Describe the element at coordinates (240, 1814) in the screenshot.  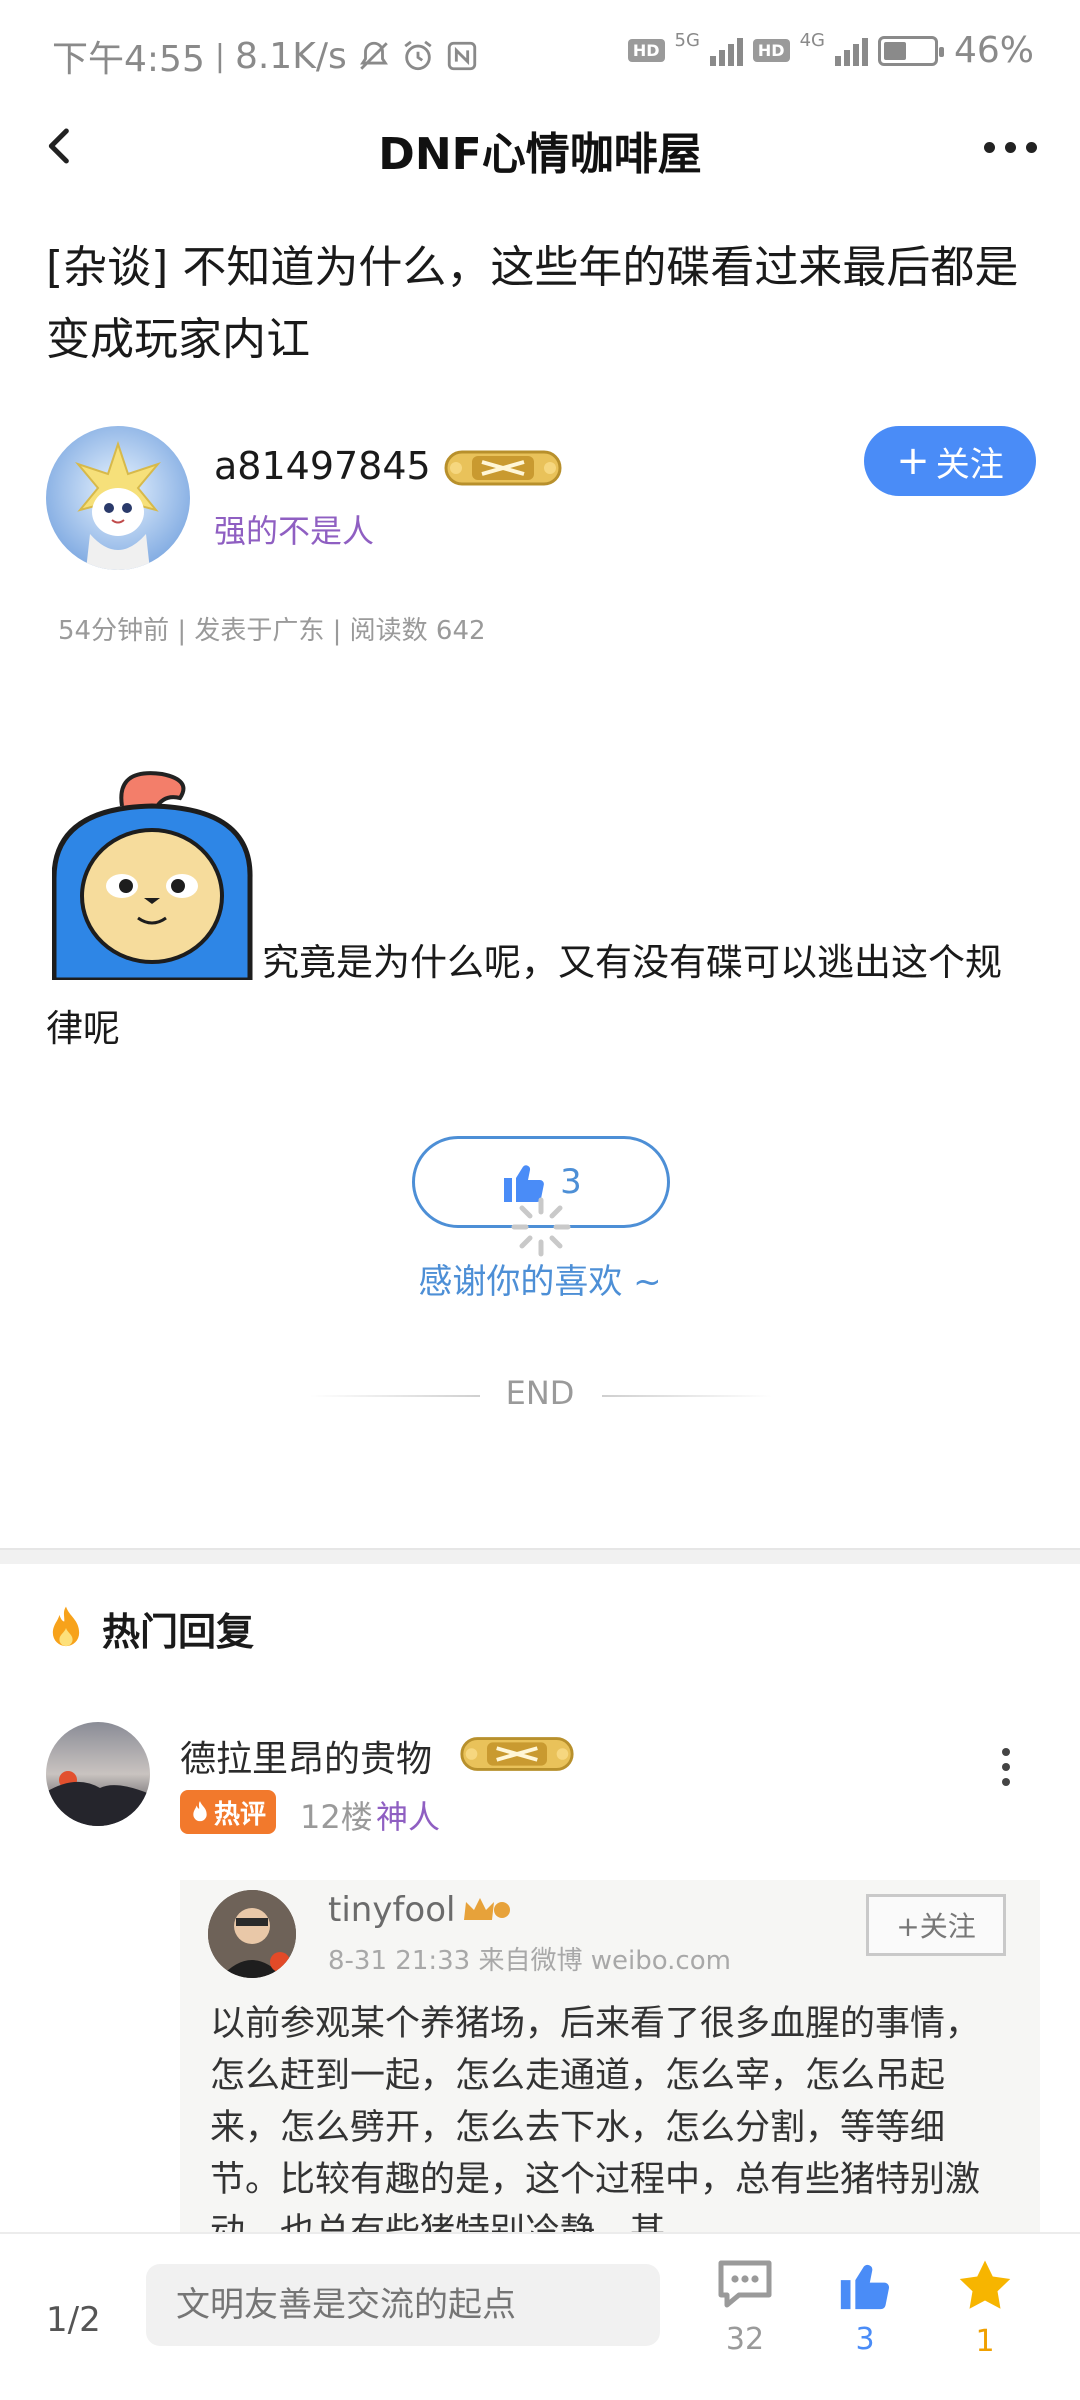
I see `hot-tag-label: 热评` at that location.